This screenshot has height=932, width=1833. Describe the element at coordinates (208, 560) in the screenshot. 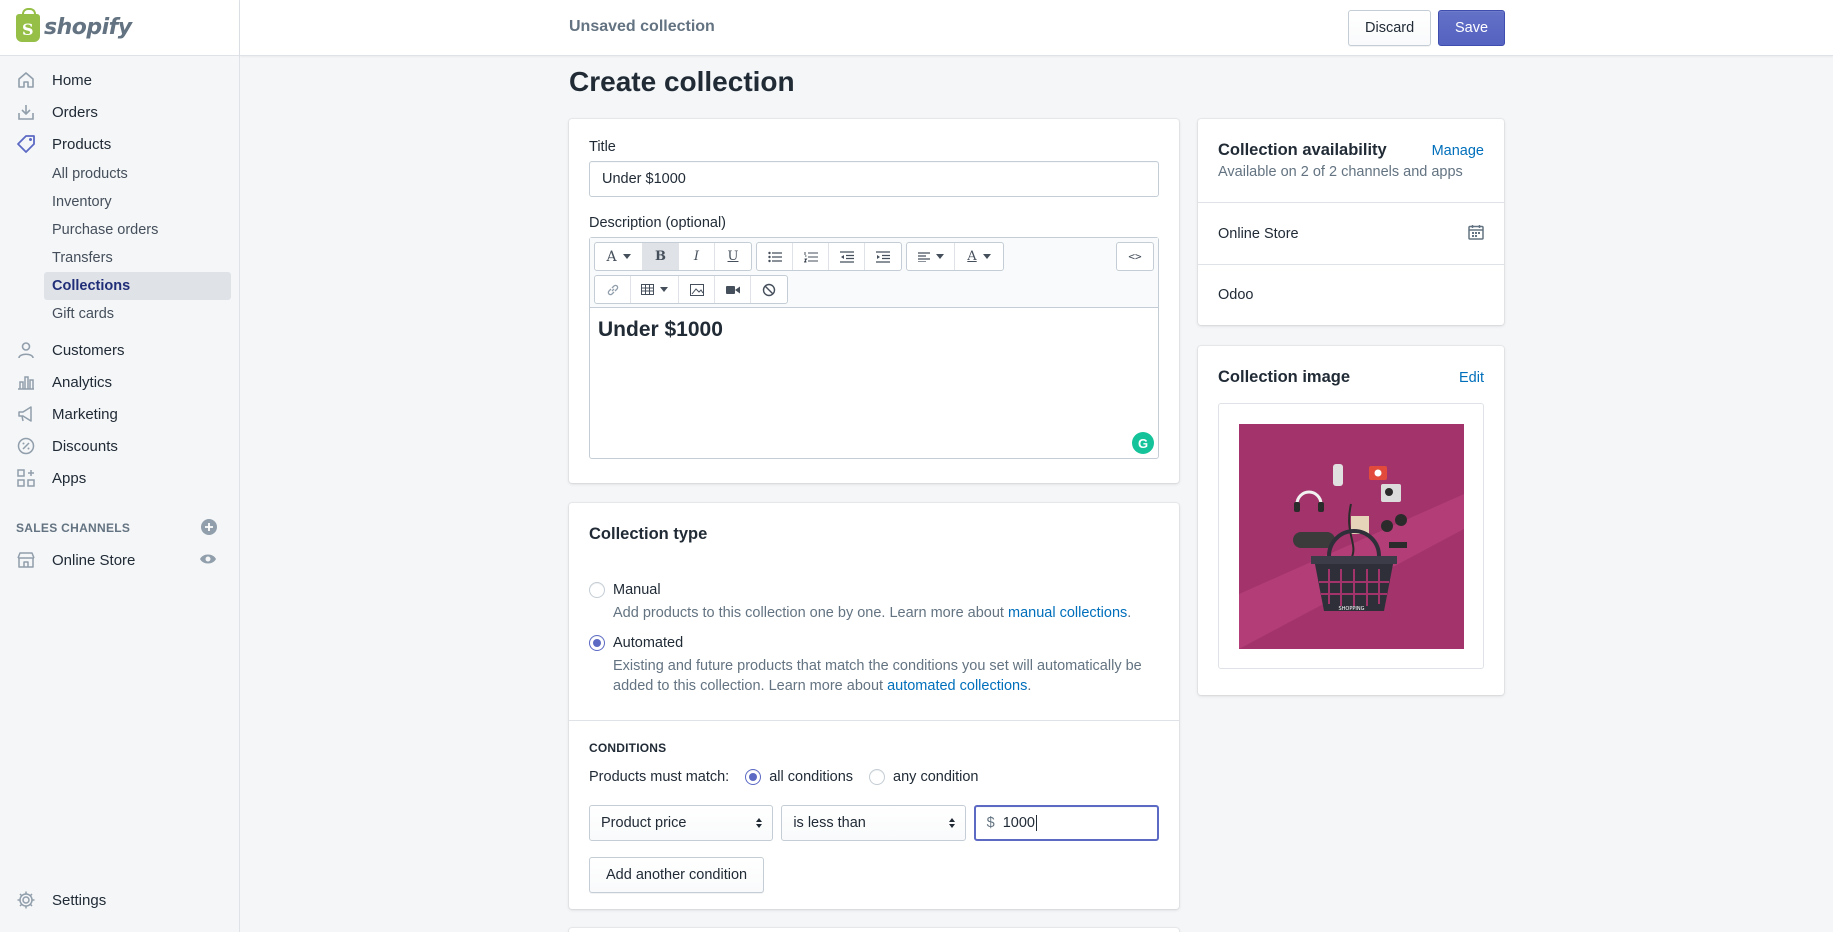

I see `eye-icon` at that location.